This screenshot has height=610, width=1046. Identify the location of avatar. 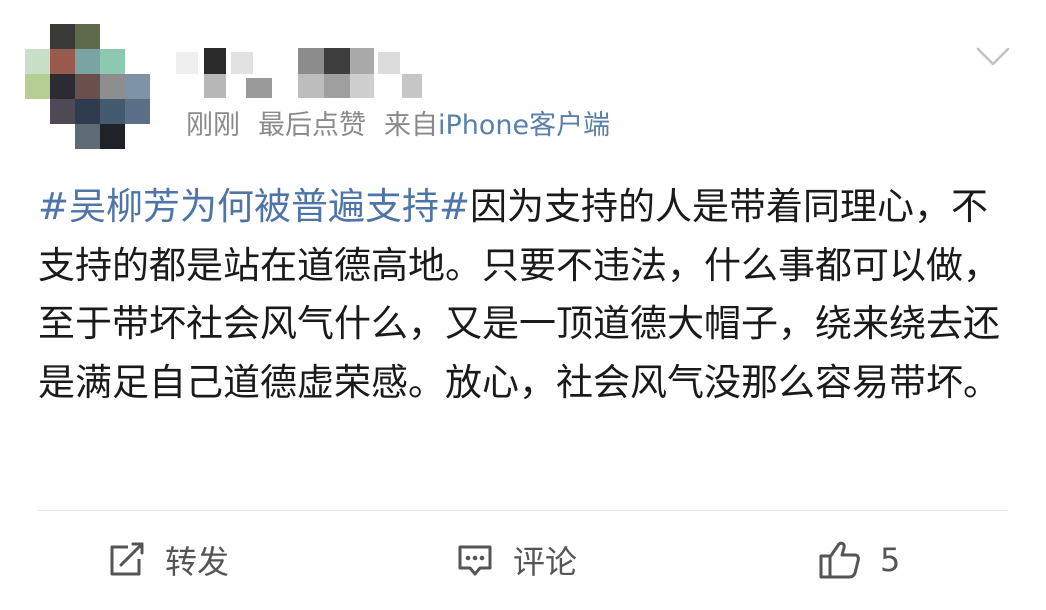
(88, 87).